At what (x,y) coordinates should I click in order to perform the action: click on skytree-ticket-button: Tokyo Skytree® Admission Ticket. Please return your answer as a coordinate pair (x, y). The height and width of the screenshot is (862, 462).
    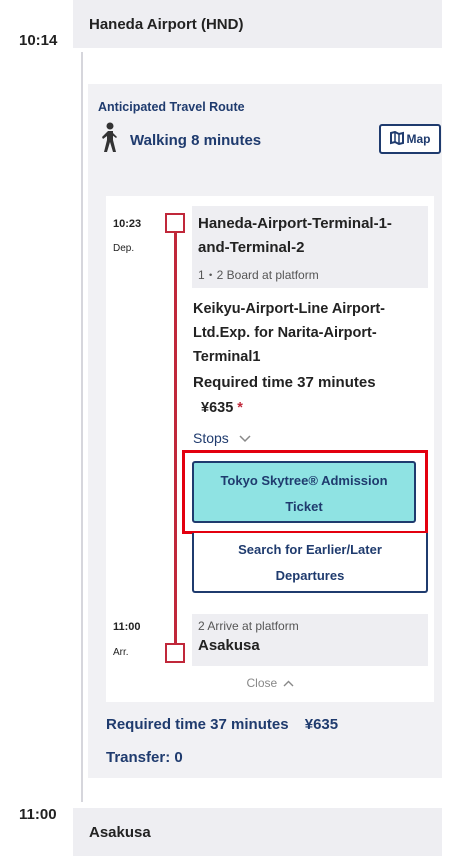
    Looking at the image, I should click on (304, 492).